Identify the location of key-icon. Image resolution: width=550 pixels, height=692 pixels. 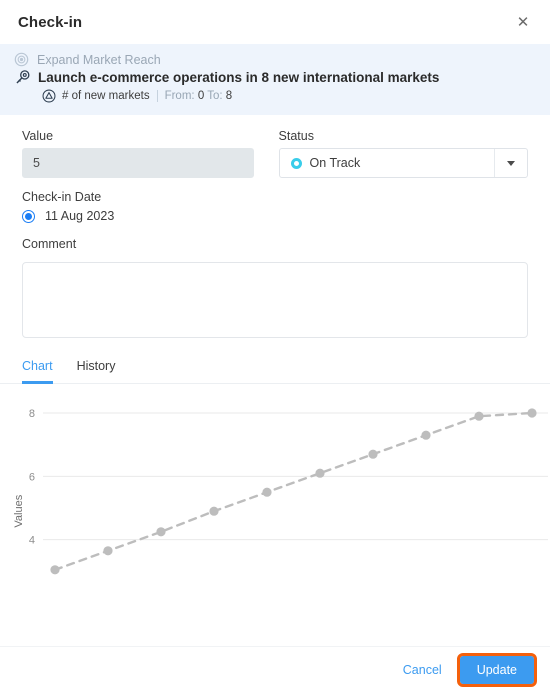
(22, 77).